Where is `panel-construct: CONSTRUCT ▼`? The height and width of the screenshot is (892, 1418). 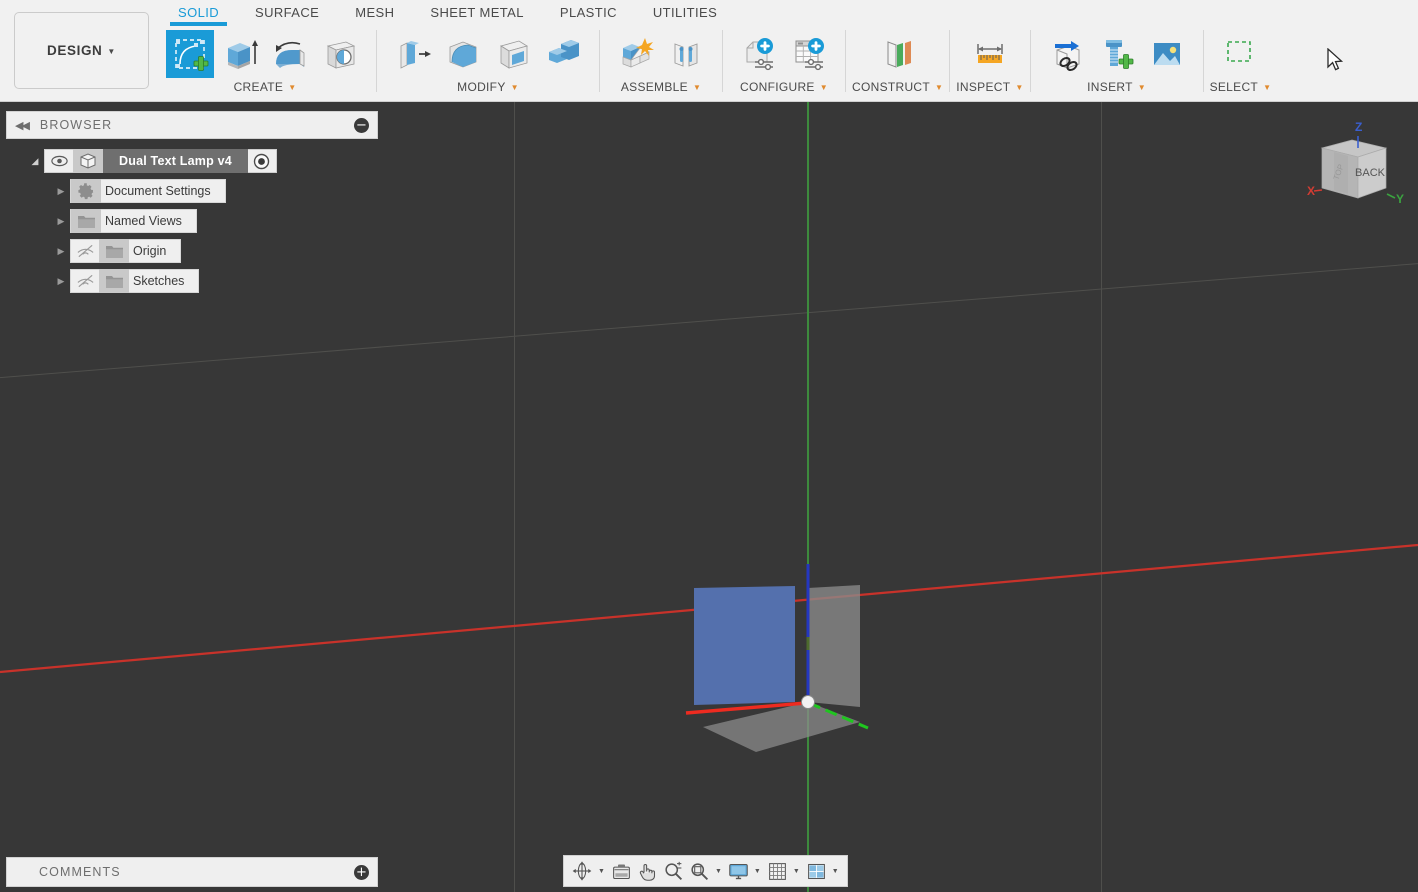
panel-construct: CONSTRUCT ▼ is located at coordinates (897, 63).